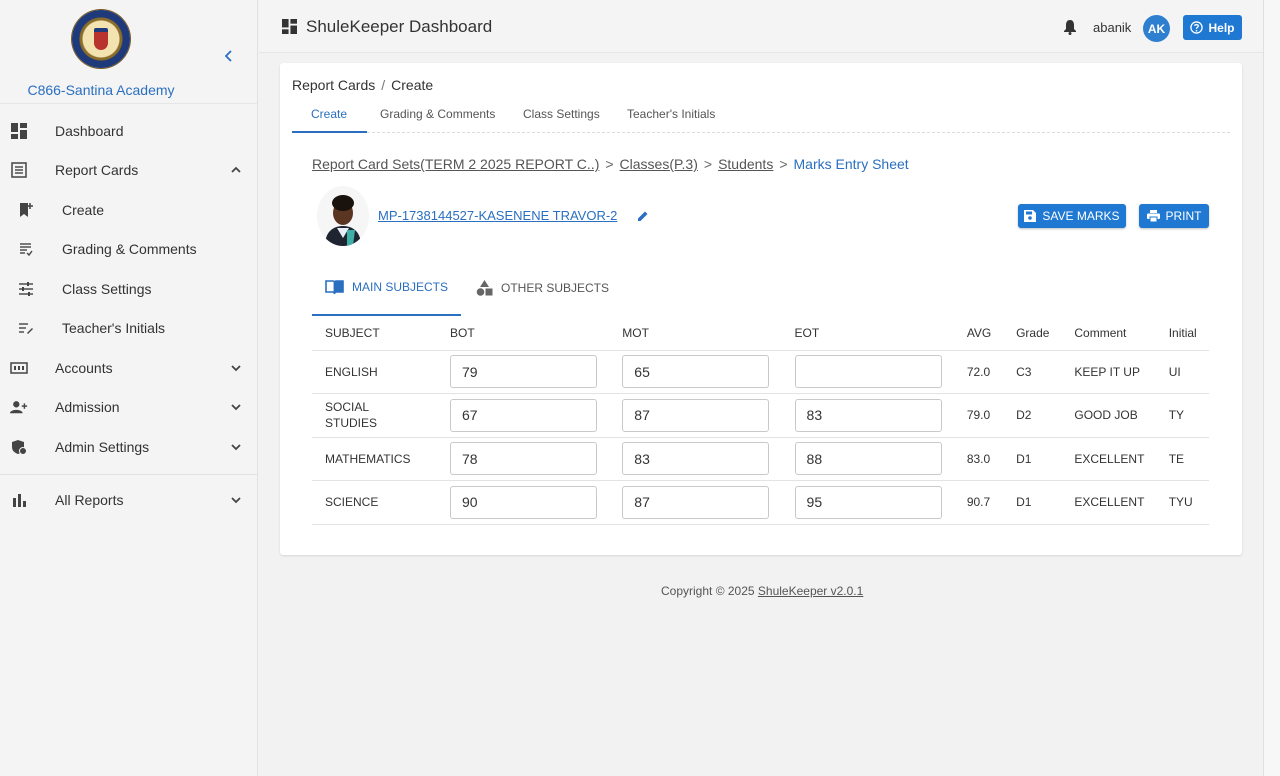 This screenshot has width=1280, height=776. What do you see at coordinates (89, 500) in the screenshot?
I see `sidebar-item-label: All Reports` at bounding box center [89, 500].